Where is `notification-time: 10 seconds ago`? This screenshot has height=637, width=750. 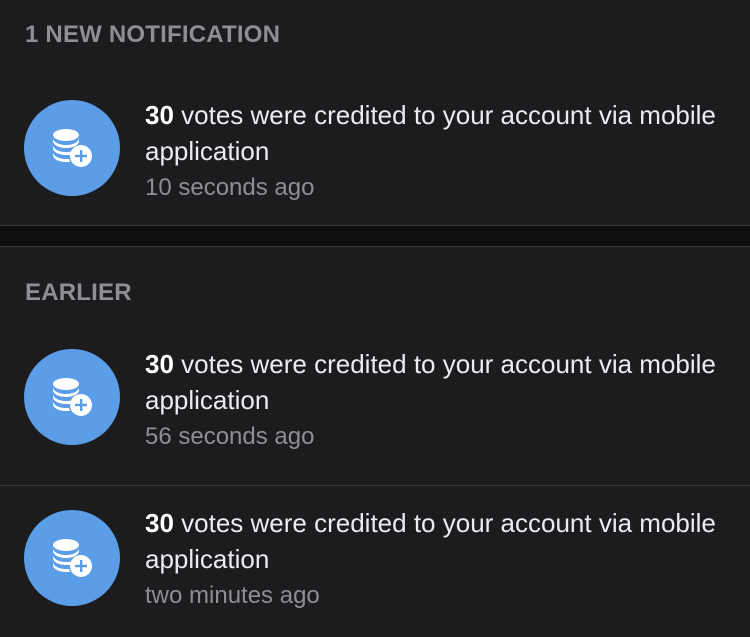
notification-time: 10 seconds ago is located at coordinates (230, 187).